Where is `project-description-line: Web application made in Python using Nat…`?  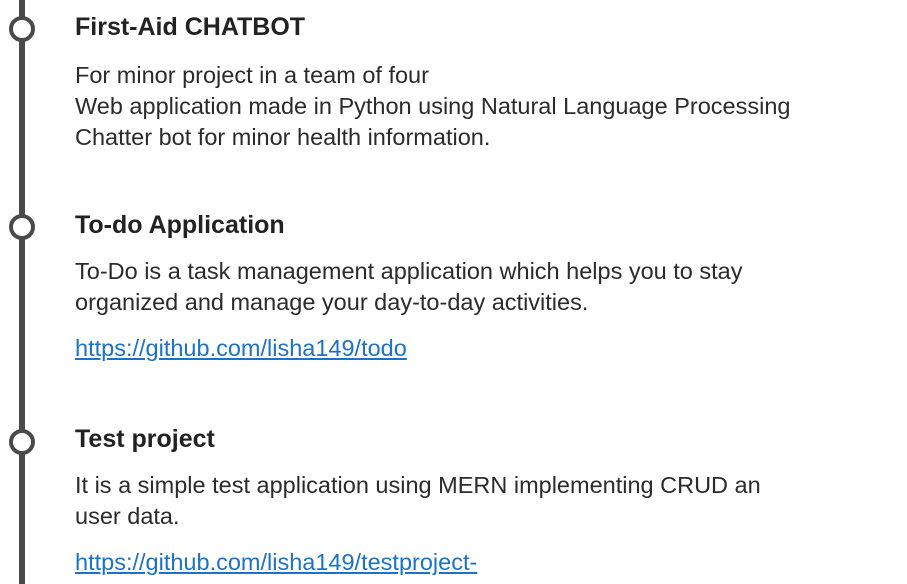 project-description-line: Web application made in Python using Nat… is located at coordinates (433, 106).